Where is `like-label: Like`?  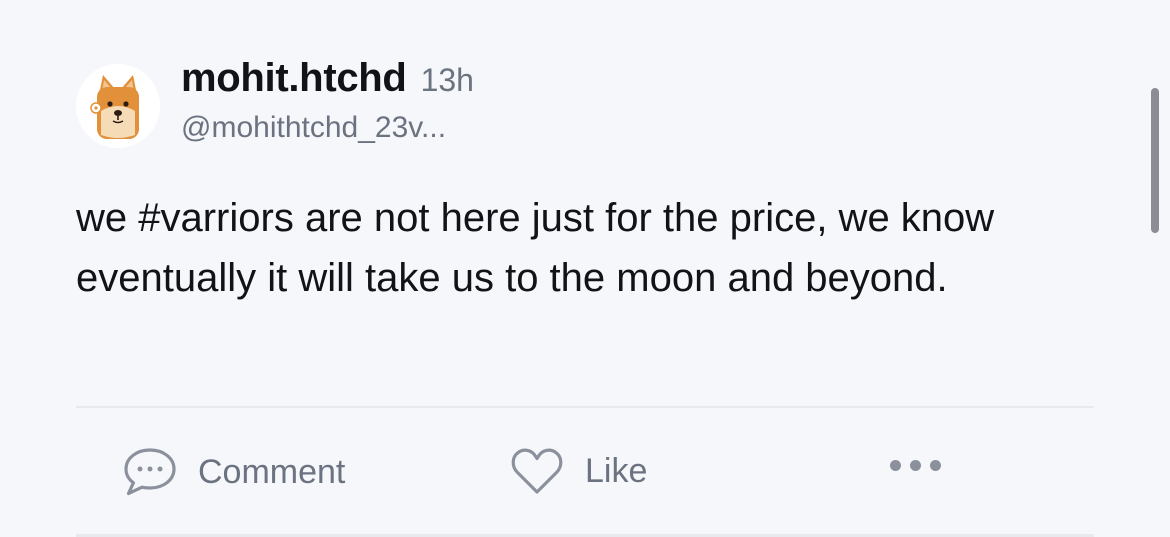
like-label: Like is located at coordinates (616, 470).